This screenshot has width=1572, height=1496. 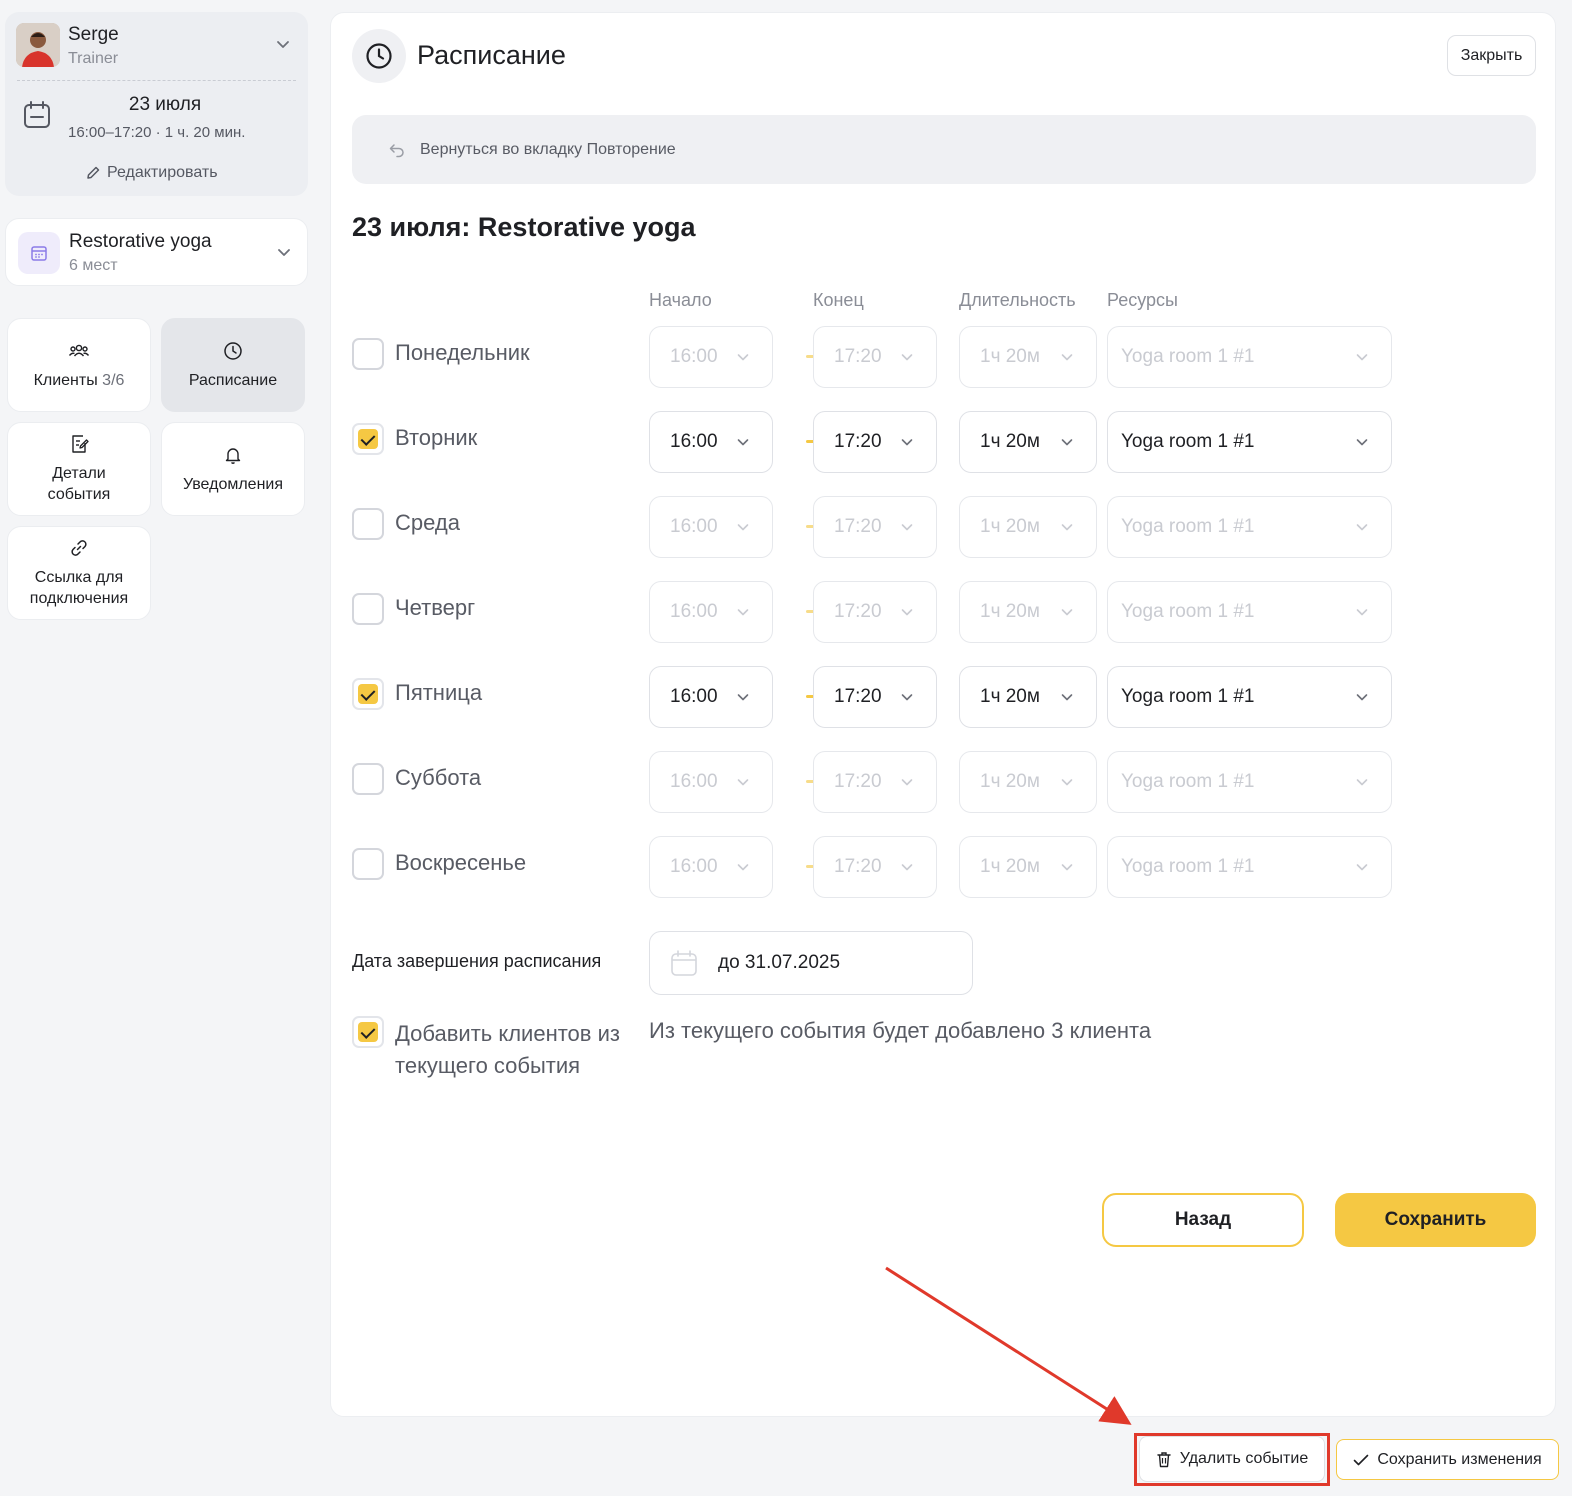 I want to click on day-row: Суббота 16:00 17:20 1ч 20м Yoga room 1 #1, so click(x=902, y=782).